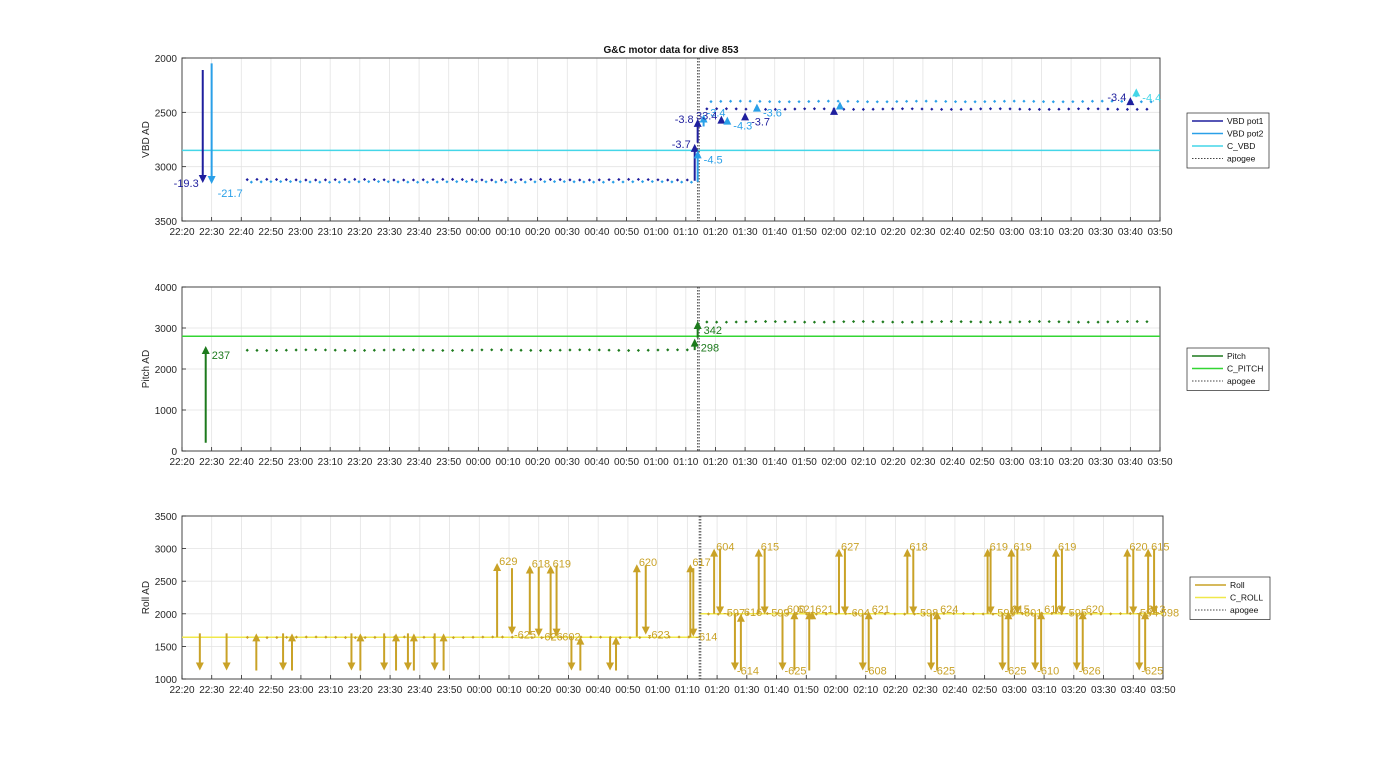 Image resolution: width=1400 pixels, height=764 pixels. I want to click on y-tick-label: 2500, so click(166, 113).